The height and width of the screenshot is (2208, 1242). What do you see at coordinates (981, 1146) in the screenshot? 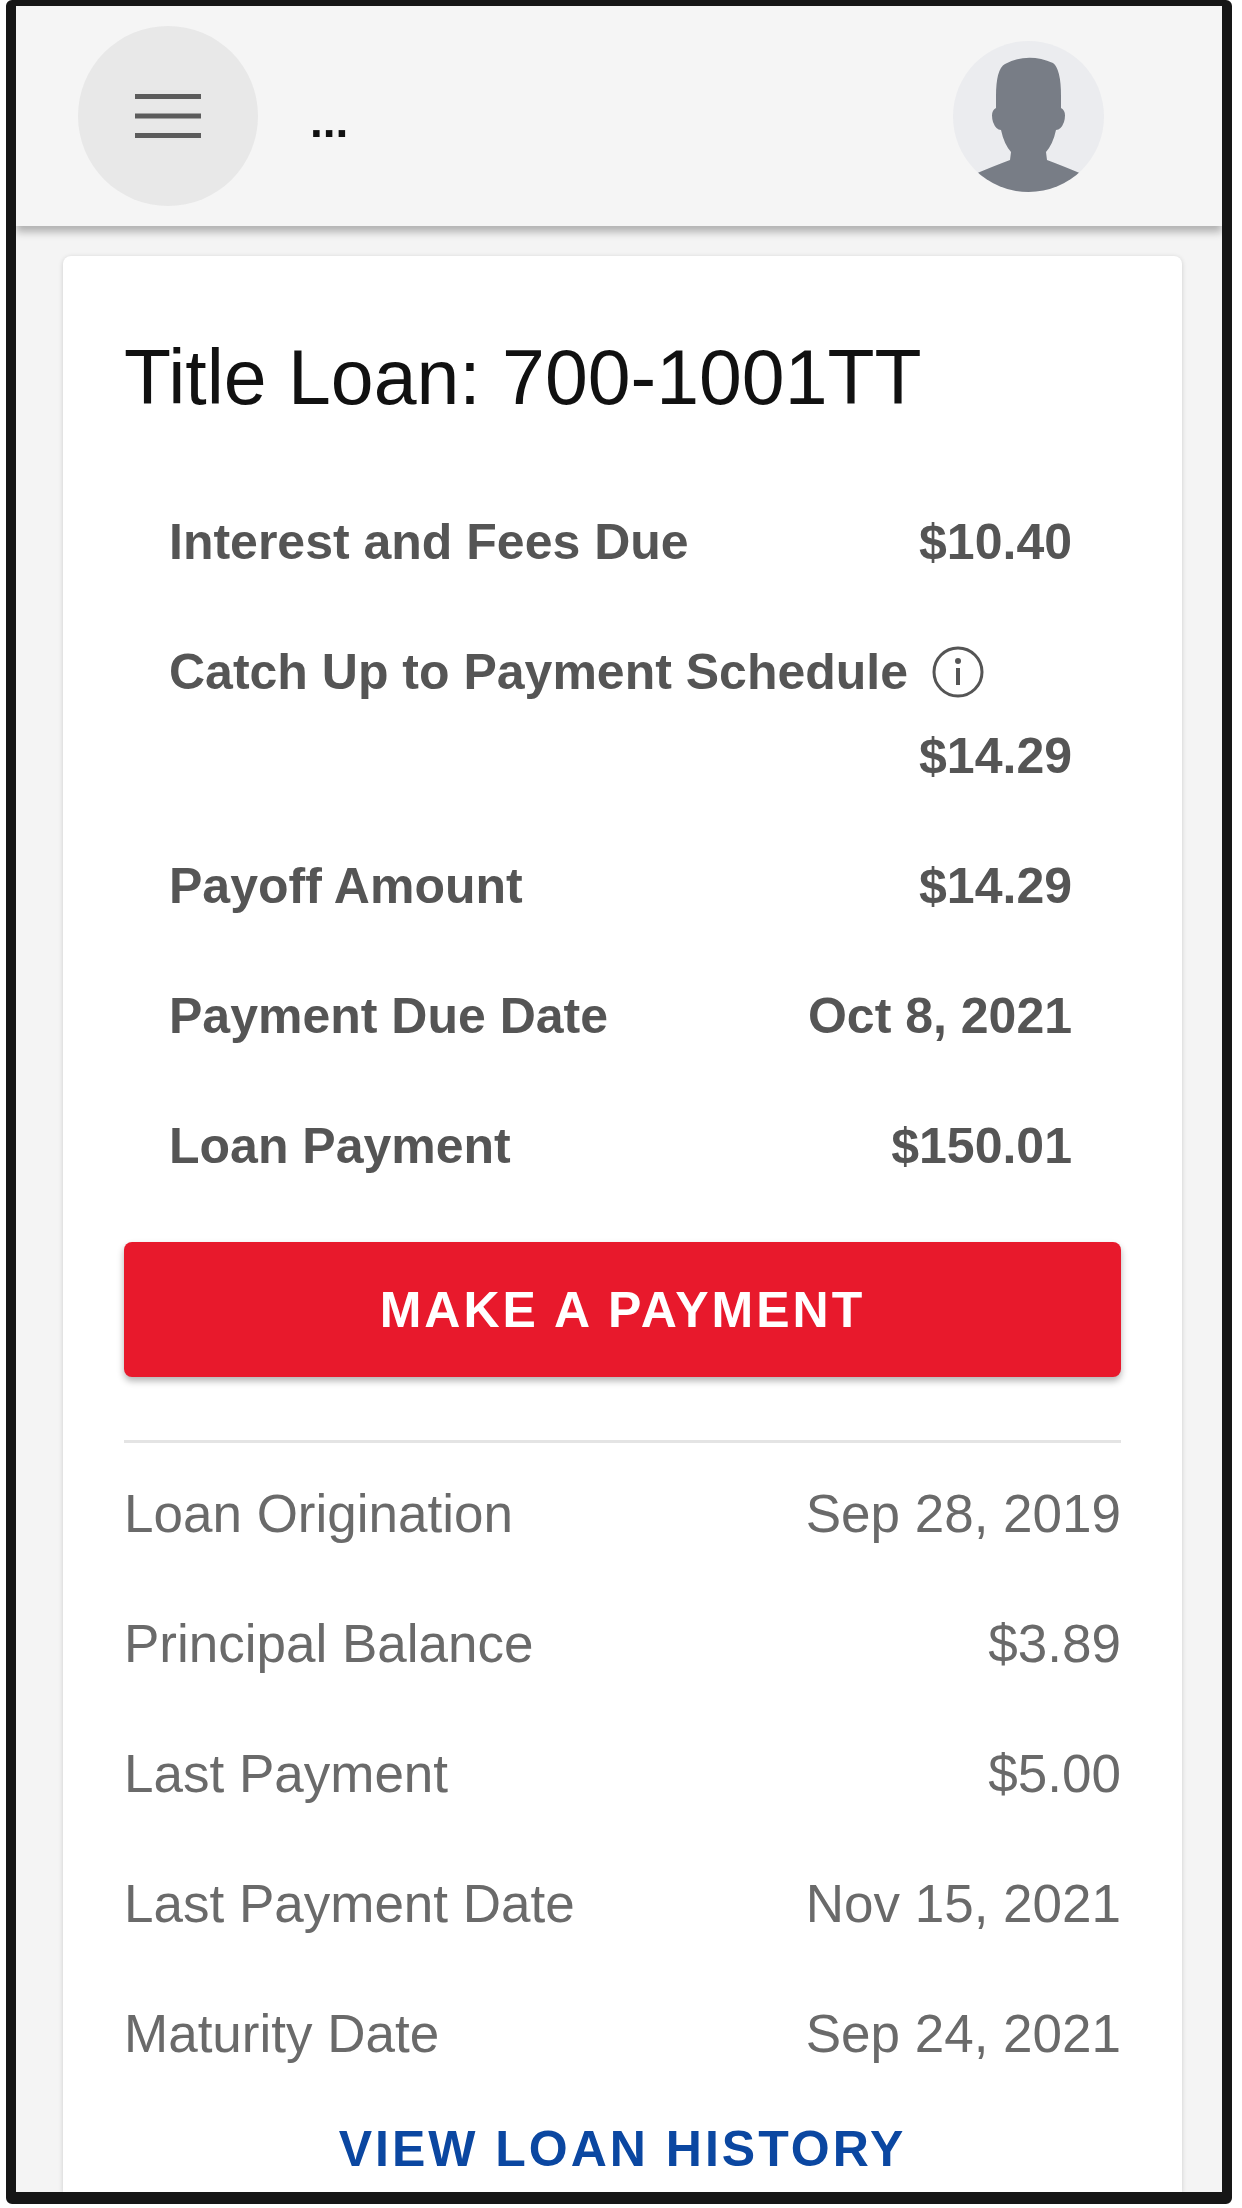
I see `summary-value: $150.01` at bounding box center [981, 1146].